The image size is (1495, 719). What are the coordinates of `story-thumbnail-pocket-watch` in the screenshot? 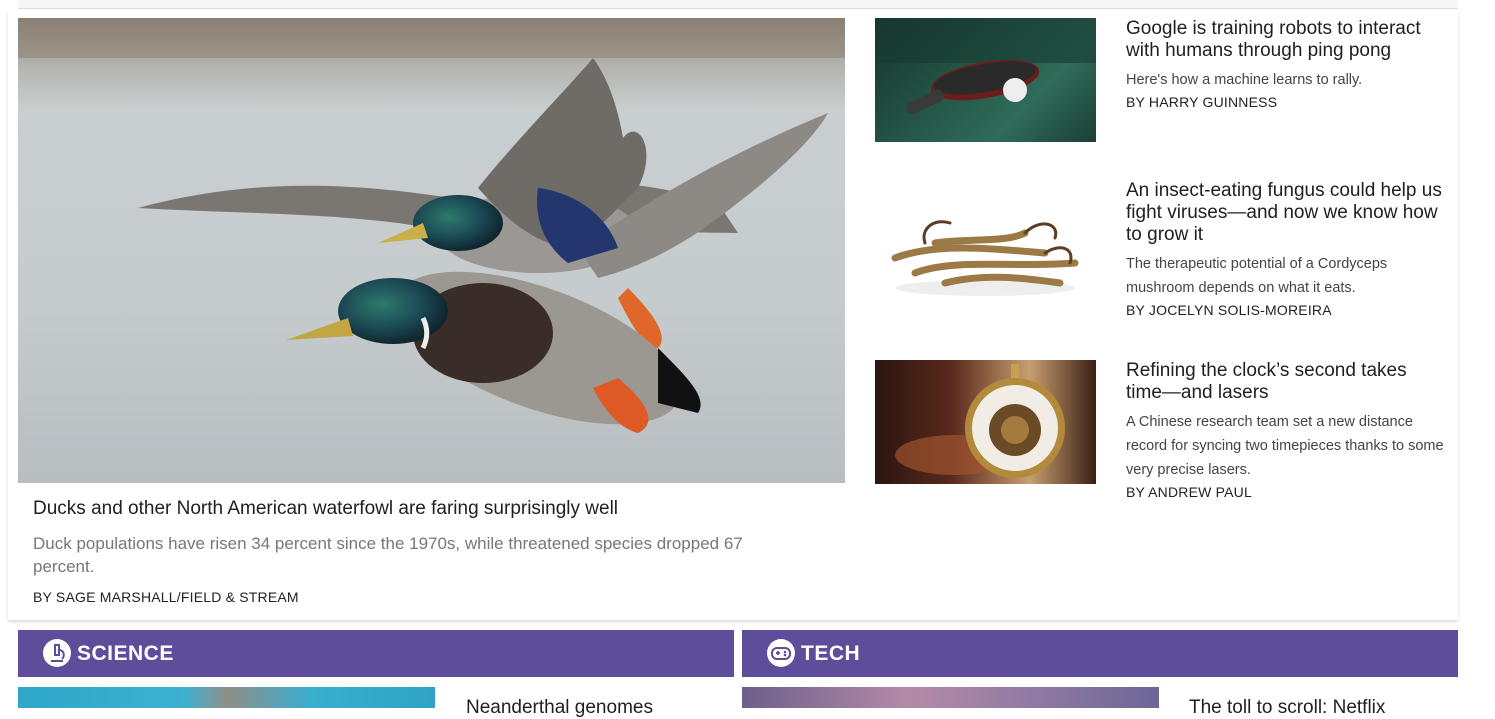 It's located at (985, 422).